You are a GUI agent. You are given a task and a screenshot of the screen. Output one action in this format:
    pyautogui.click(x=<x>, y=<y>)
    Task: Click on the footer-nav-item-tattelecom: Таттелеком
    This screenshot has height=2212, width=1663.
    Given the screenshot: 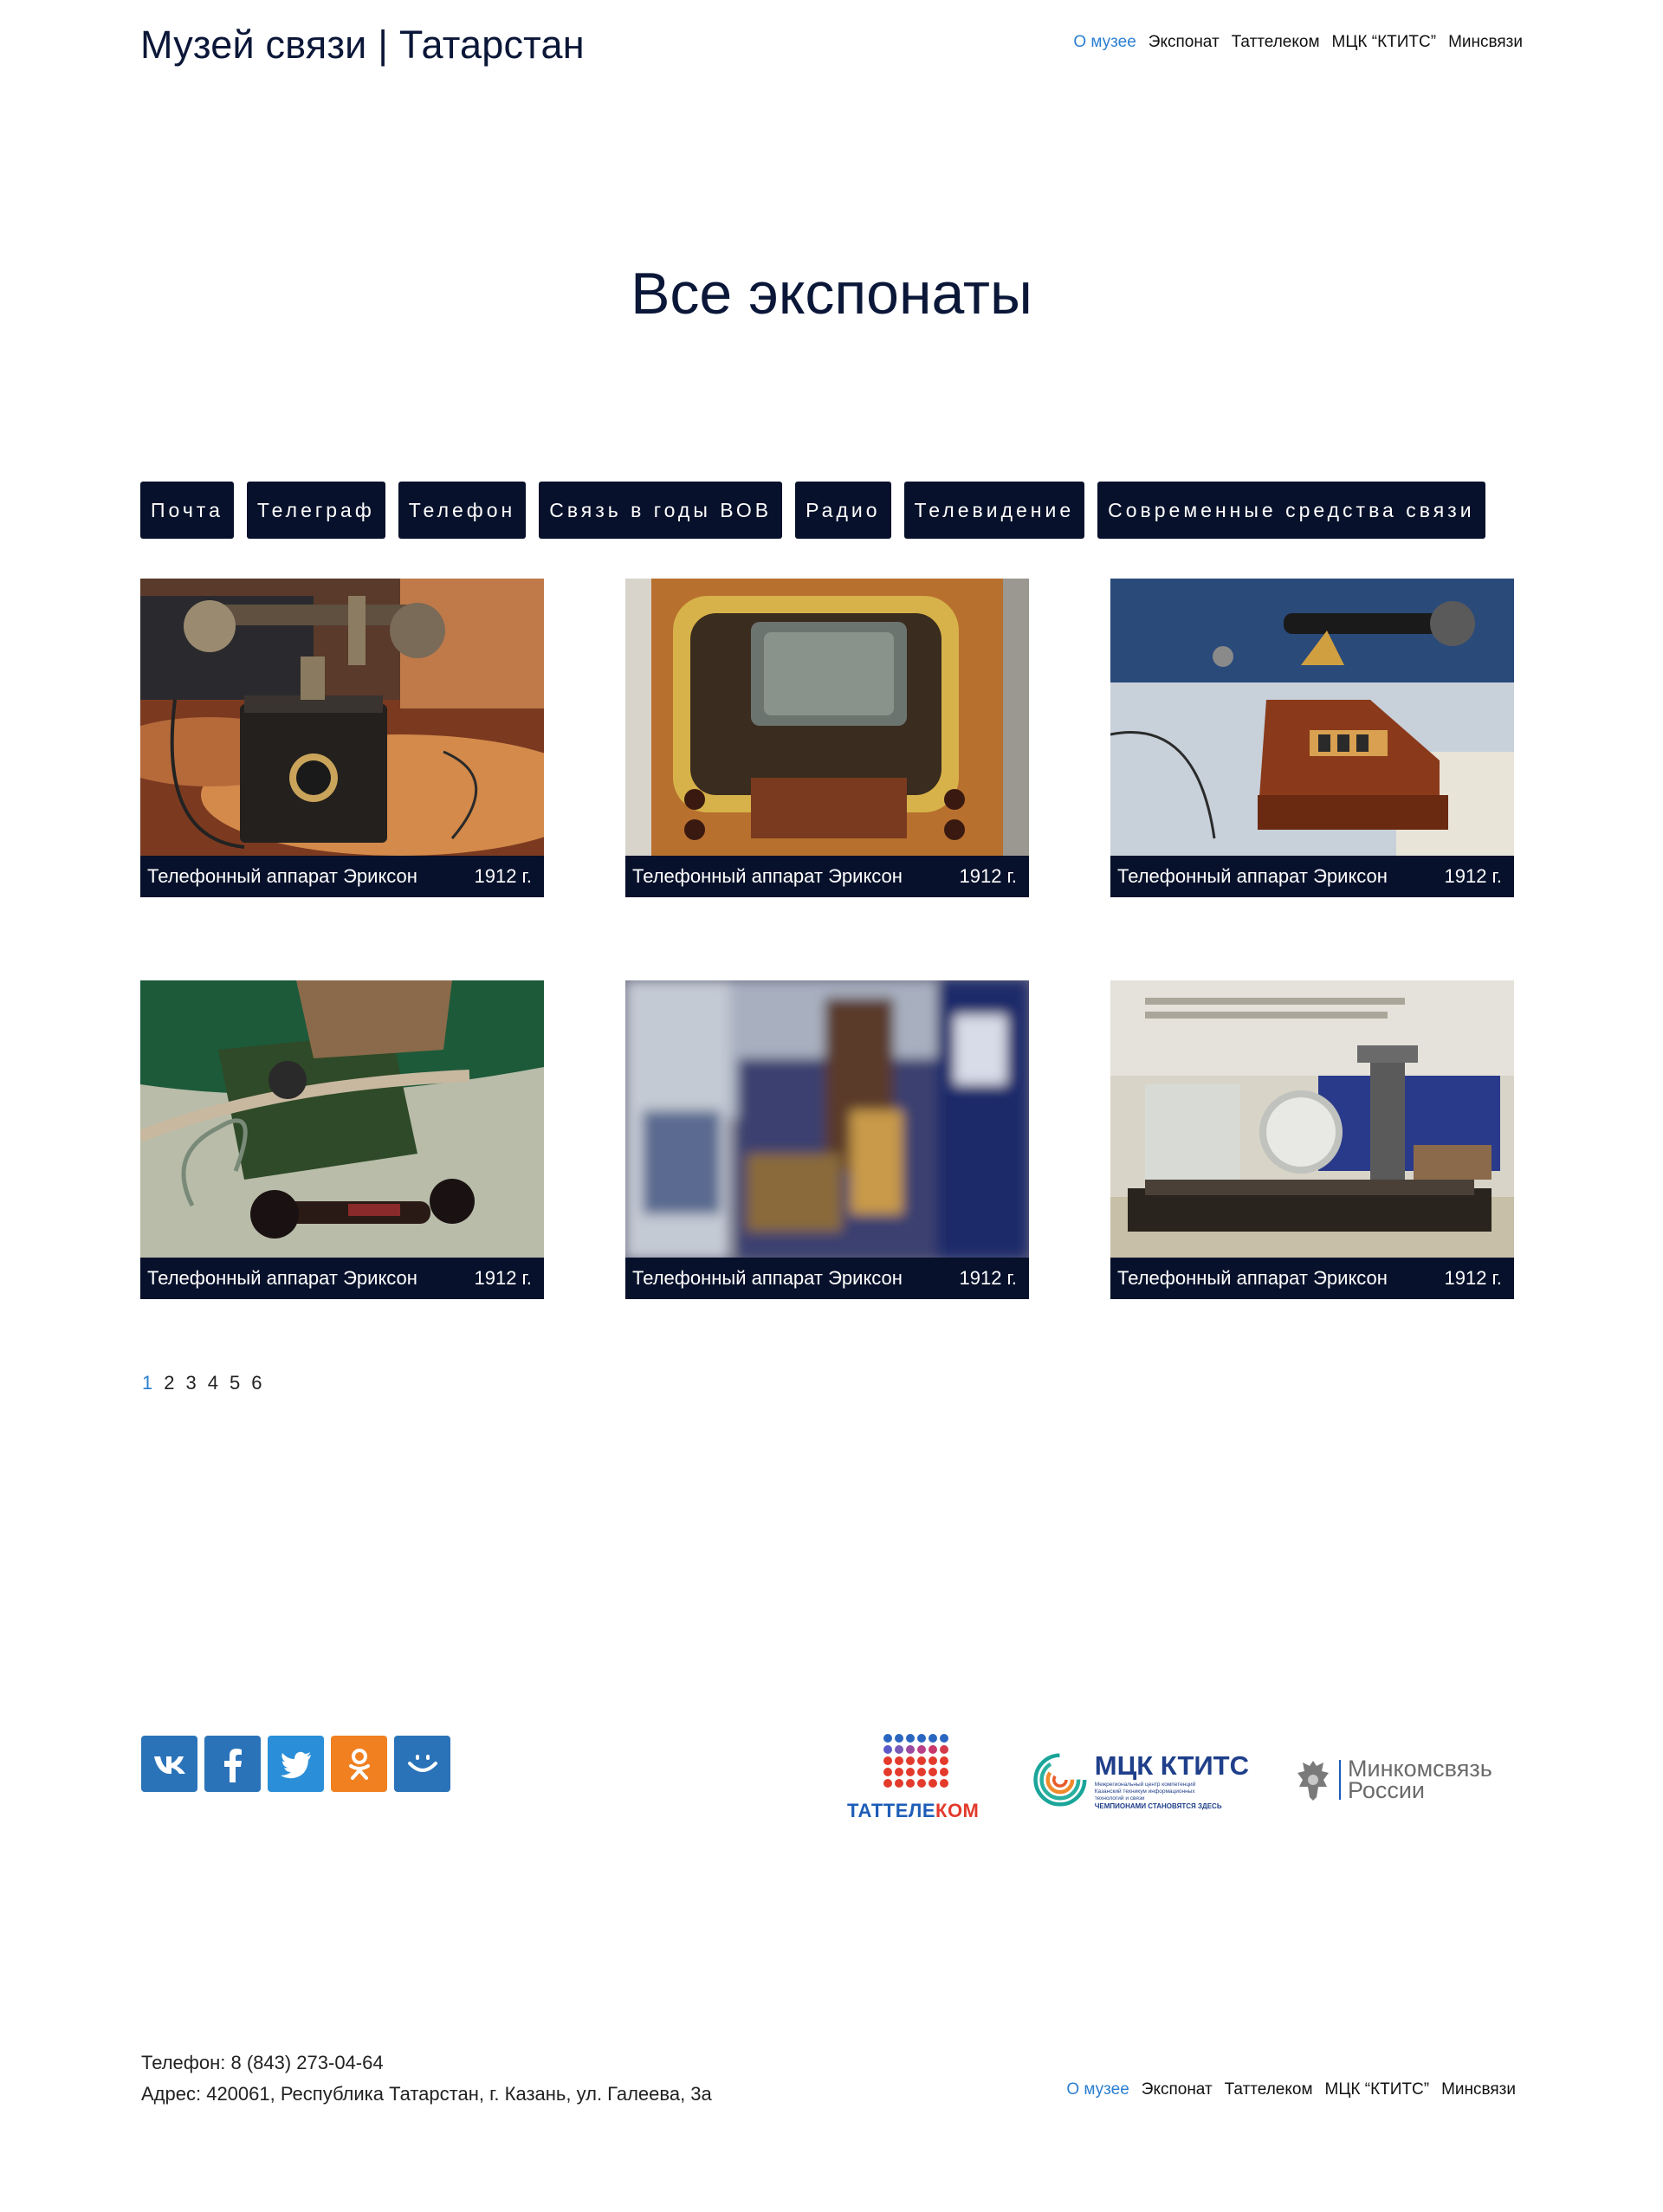 What is the action you would take?
    pyautogui.click(x=1269, y=2089)
    